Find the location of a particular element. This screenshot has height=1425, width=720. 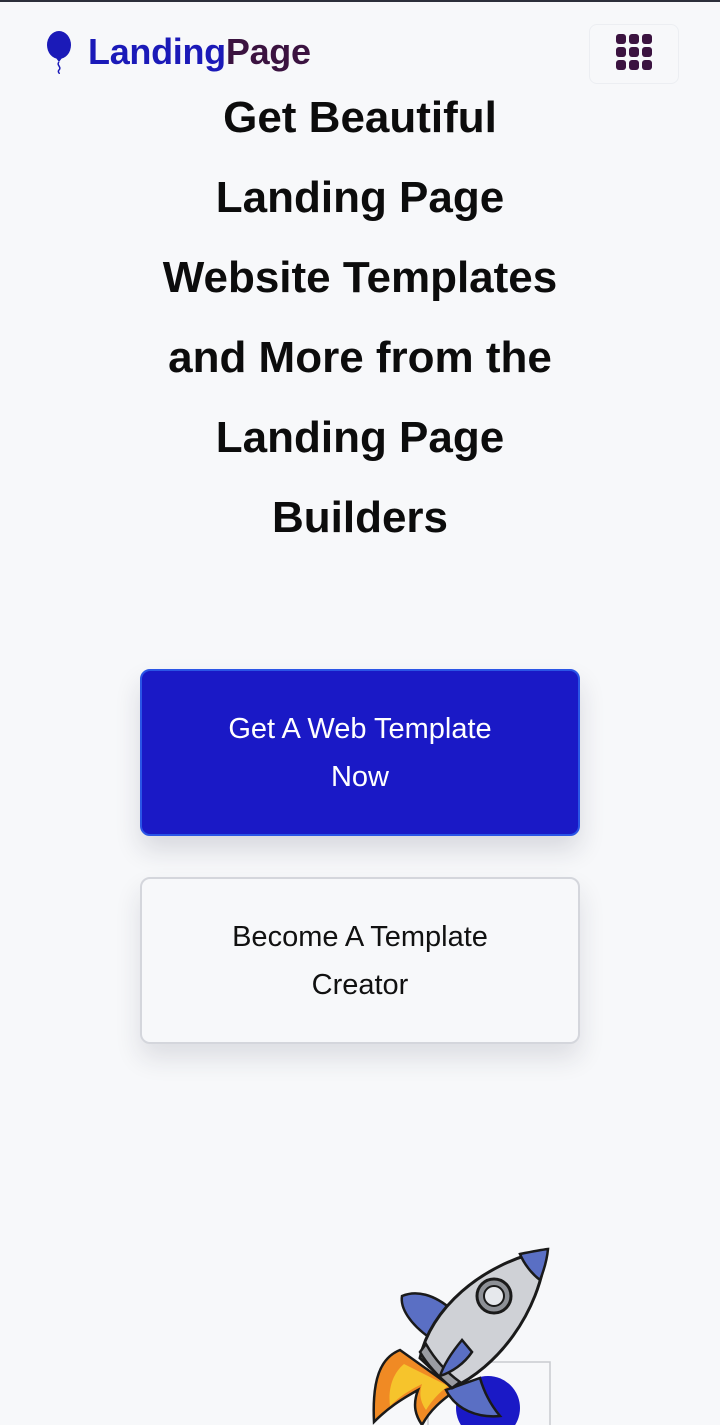

become-creator-button: Become A Template Creator is located at coordinates (360, 960).